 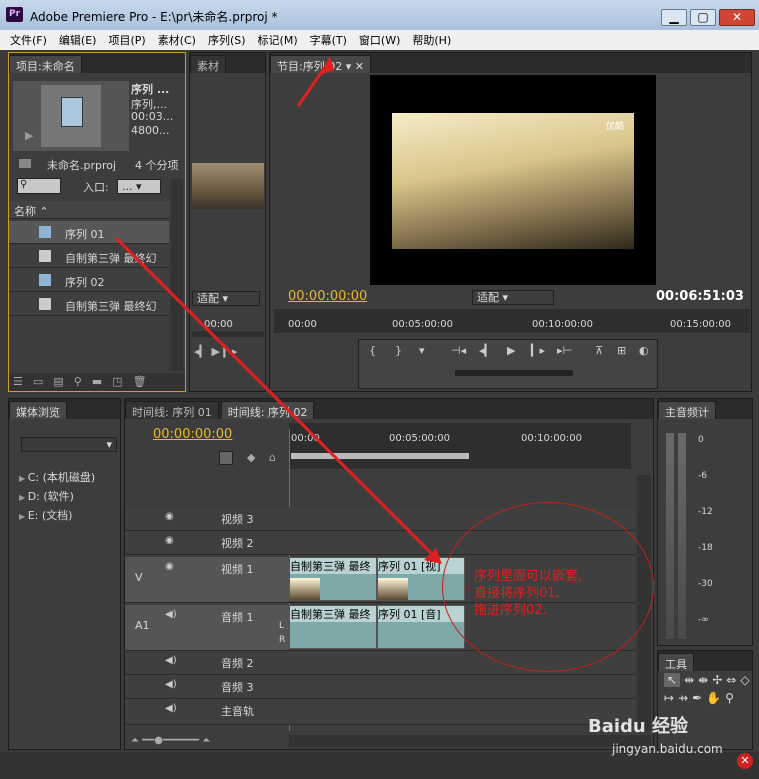 What do you see at coordinates (745, 761) in the screenshot?
I see `error-icon: ✕` at bounding box center [745, 761].